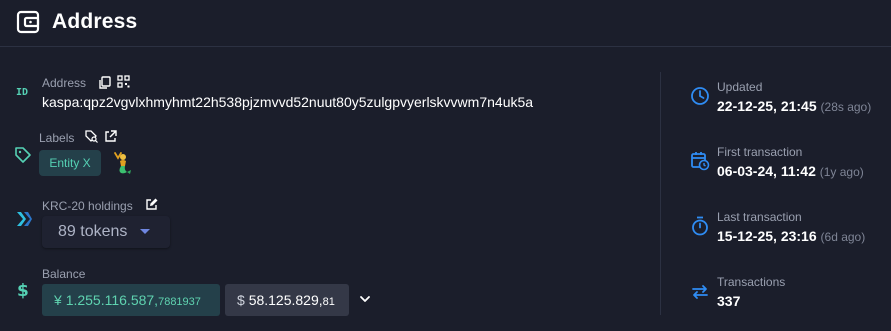 The height and width of the screenshot is (331, 891). I want to click on wallet-icon, so click(28, 22).